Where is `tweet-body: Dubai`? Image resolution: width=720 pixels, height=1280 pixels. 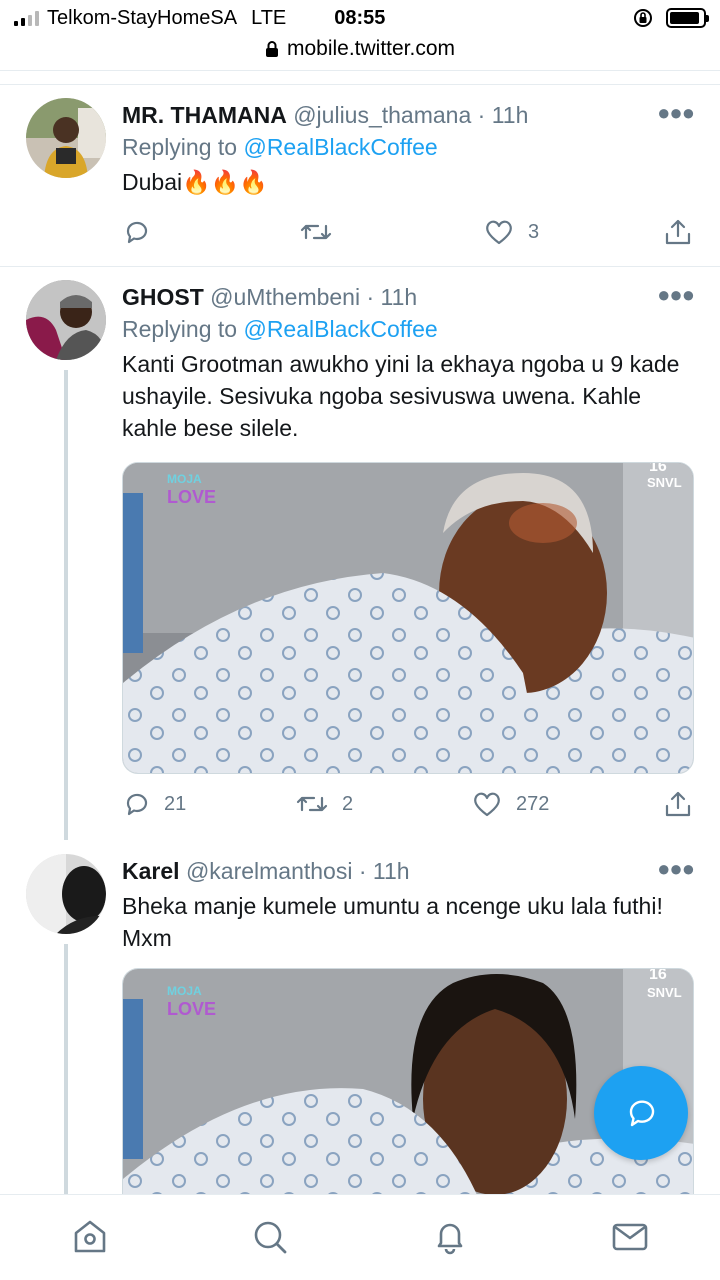
tweet-body: Dubai is located at coordinates (152, 182).